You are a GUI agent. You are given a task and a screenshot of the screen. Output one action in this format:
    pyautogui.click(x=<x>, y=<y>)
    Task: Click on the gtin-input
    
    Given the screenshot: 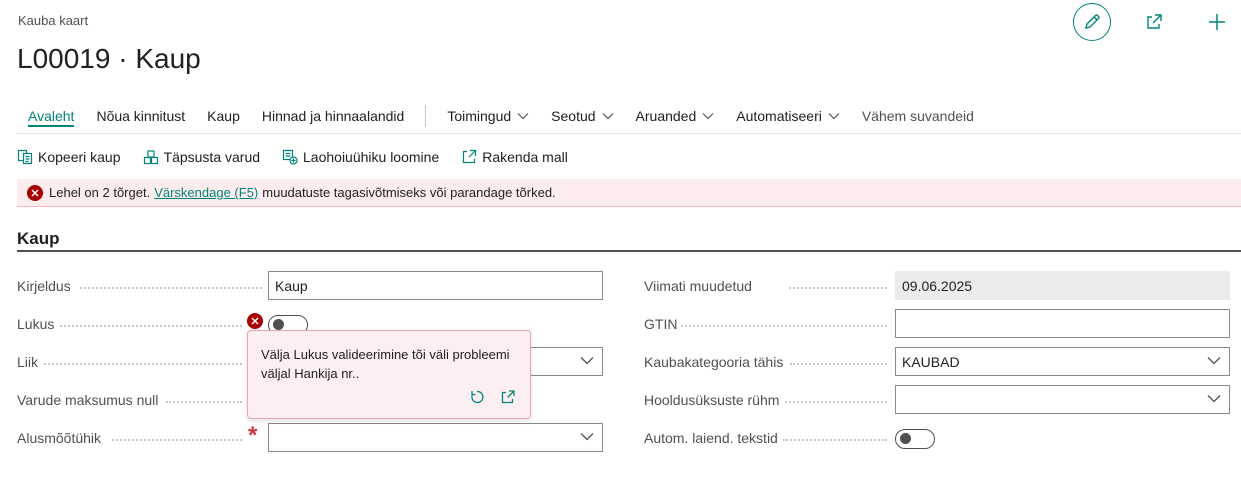 What is the action you would take?
    pyautogui.click(x=1062, y=323)
    